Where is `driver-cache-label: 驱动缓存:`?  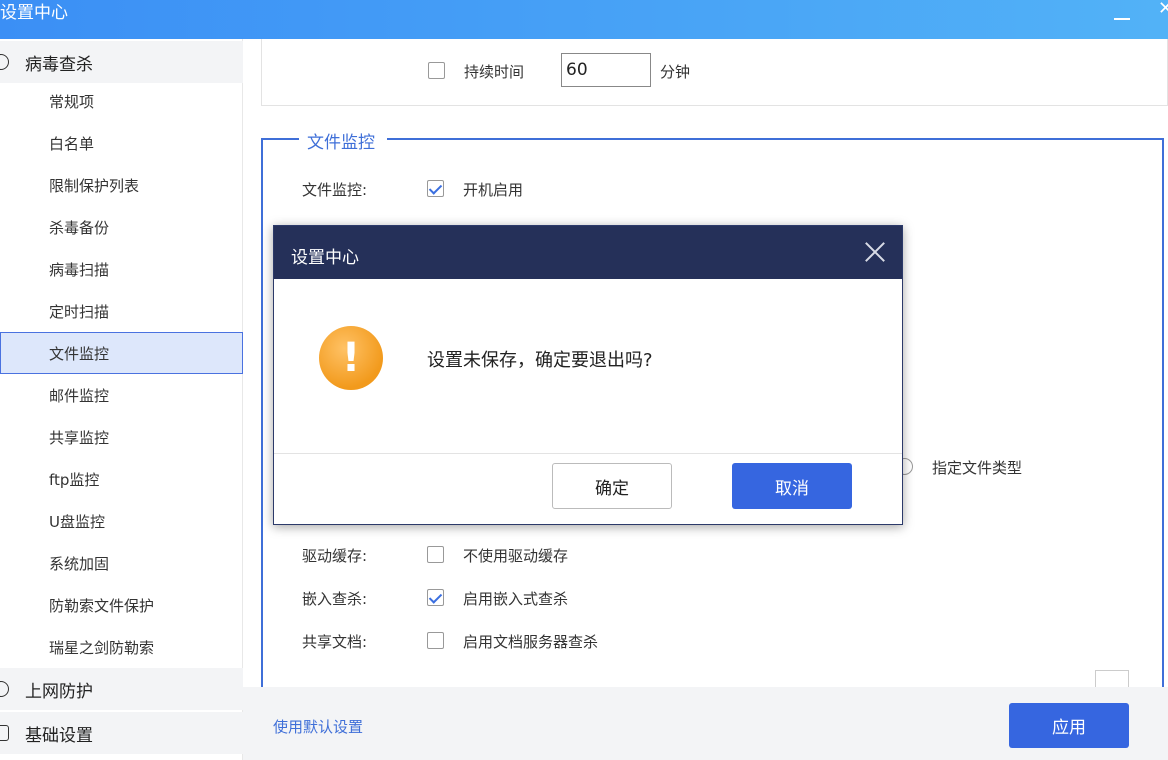 driver-cache-label: 驱动缓存: is located at coordinates (335, 556).